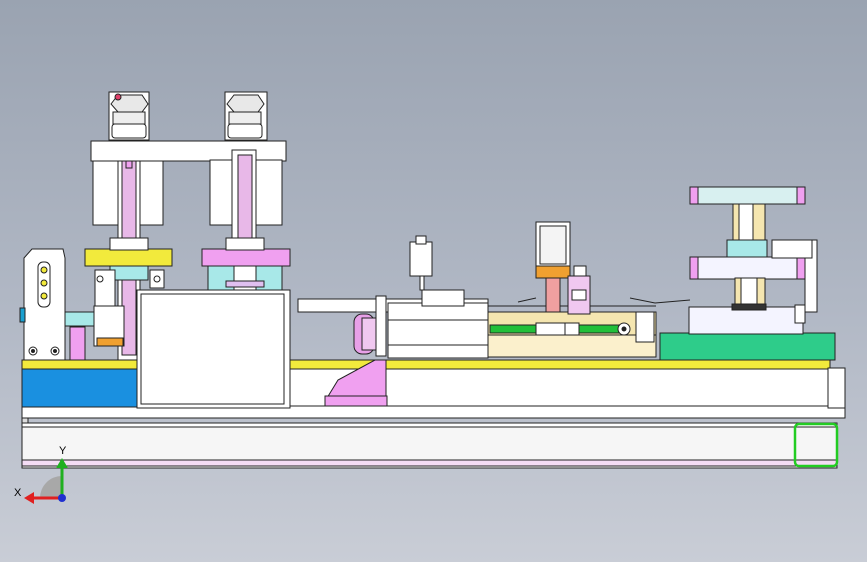 This screenshot has width=867, height=562. Describe the element at coordinates (747, 195) in the screenshot. I see `press-top-cap` at that location.